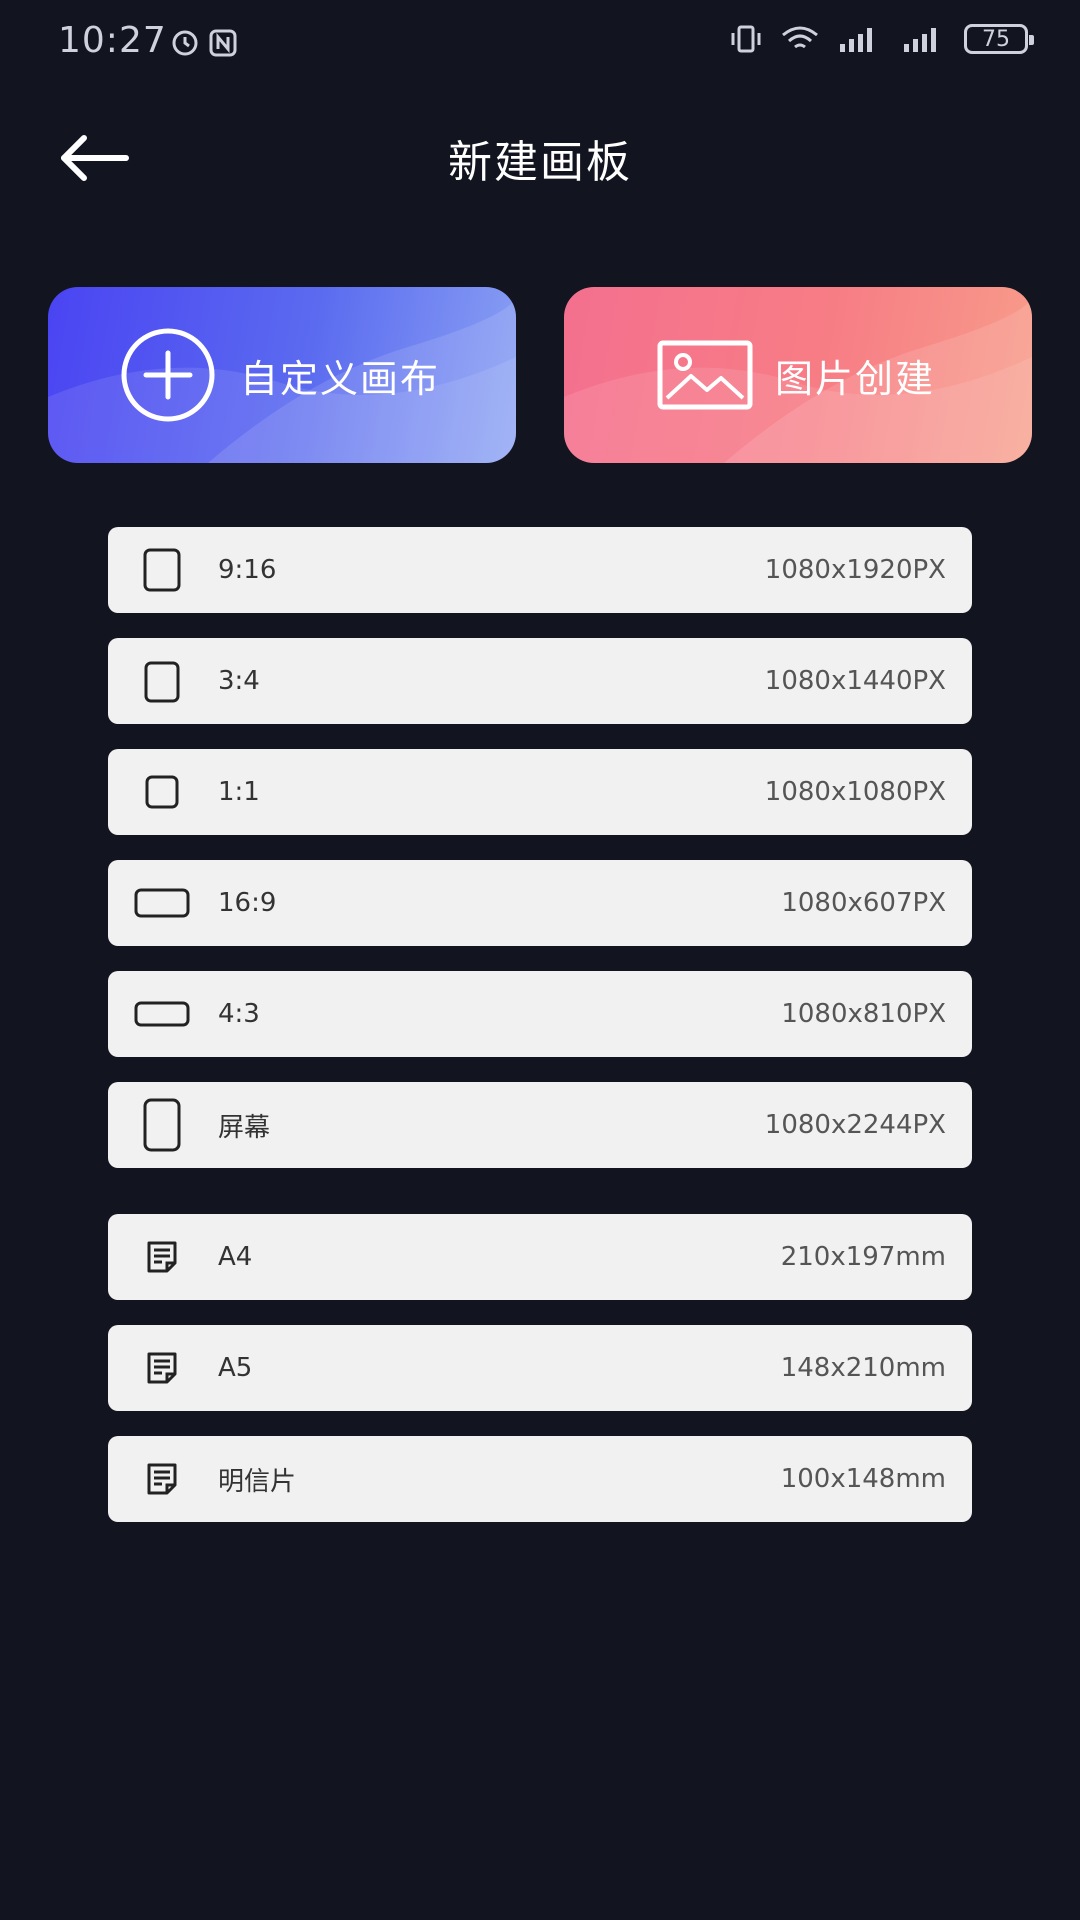 Image resolution: width=1080 pixels, height=1920 pixels. What do you see at coordinates (540, 903) in the screenshot?
I see `preset-row-16-9: 16:9 1080x607PX` at bounding box center [540, 903].